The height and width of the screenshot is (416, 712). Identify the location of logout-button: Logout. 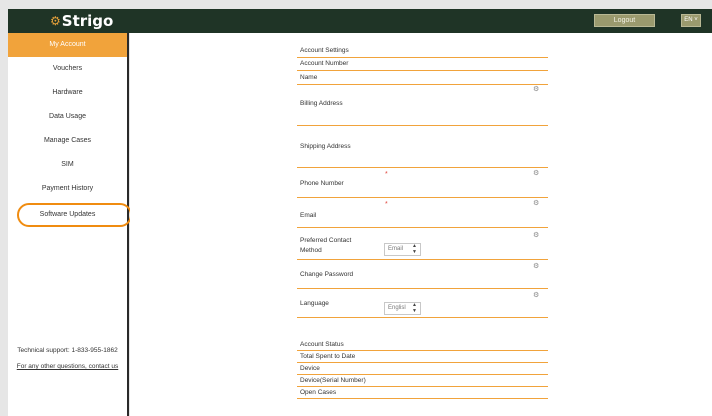
(624, 20).